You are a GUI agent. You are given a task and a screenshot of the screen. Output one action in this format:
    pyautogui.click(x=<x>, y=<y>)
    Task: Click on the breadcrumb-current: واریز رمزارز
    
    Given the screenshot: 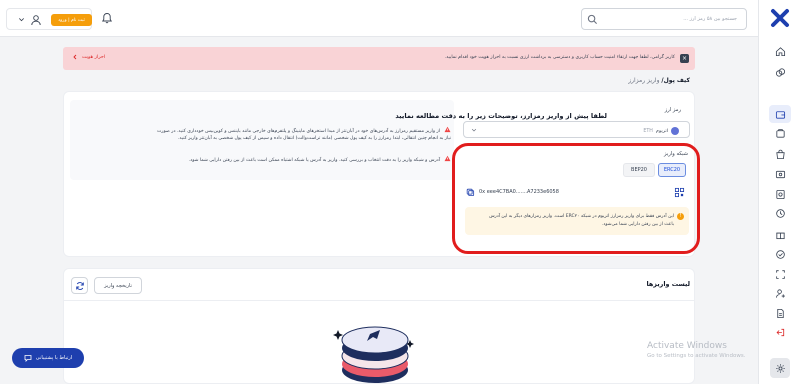 What is the action you would take?
    pyautogui.click(x=644, y=80)
    